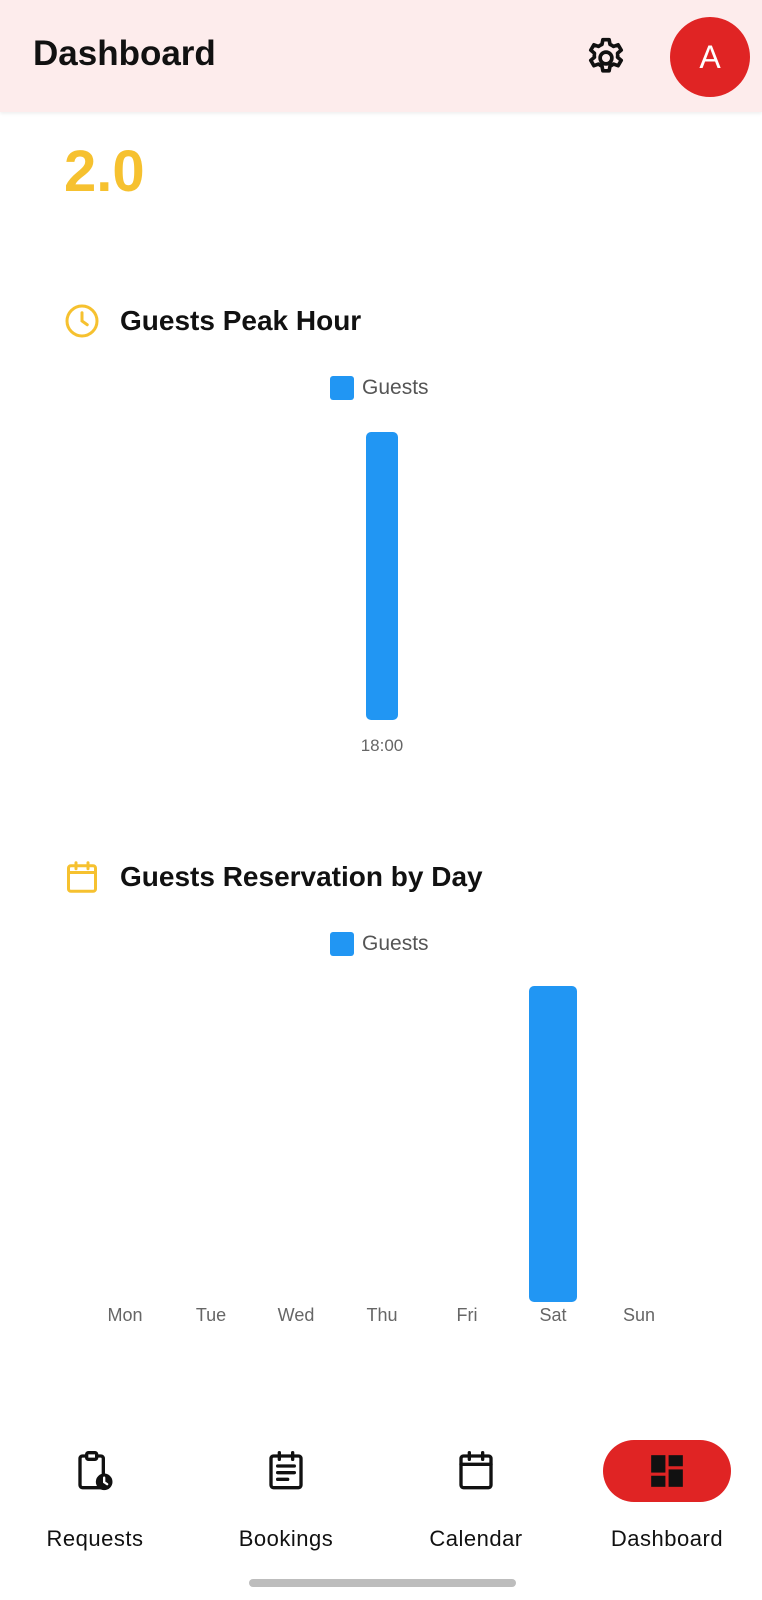 This screenshot has width=762, height=1600. I want to click on bookings-list-icon, so click(286, 1470).